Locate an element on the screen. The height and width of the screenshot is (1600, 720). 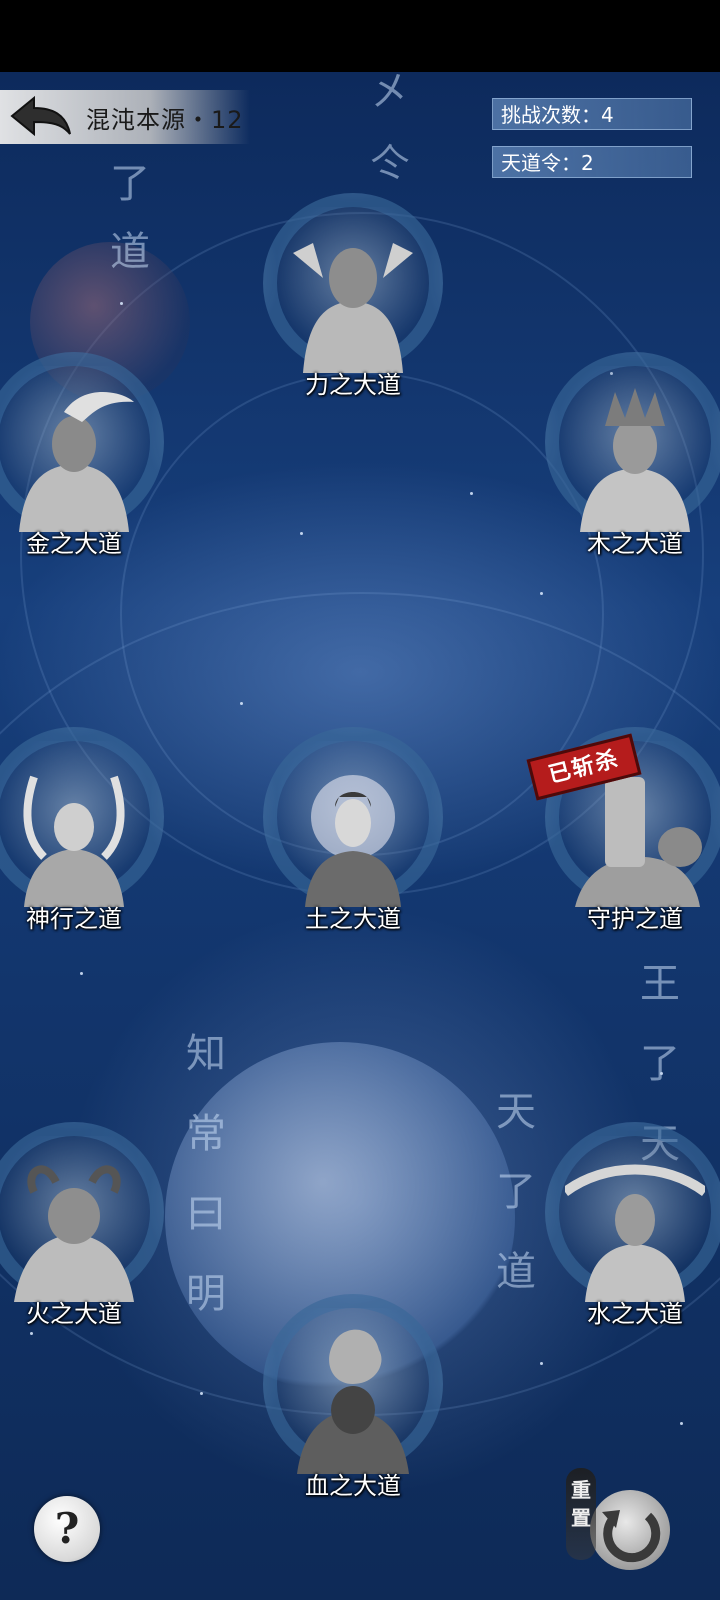
decor-glyph: 常 is located at coordinates (206, 1134).